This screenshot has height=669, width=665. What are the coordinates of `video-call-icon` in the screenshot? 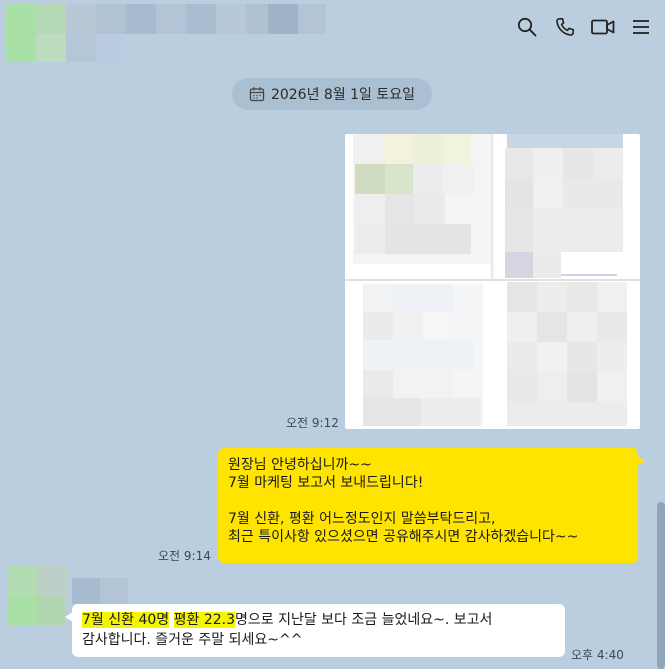 It's located at (603, 27).